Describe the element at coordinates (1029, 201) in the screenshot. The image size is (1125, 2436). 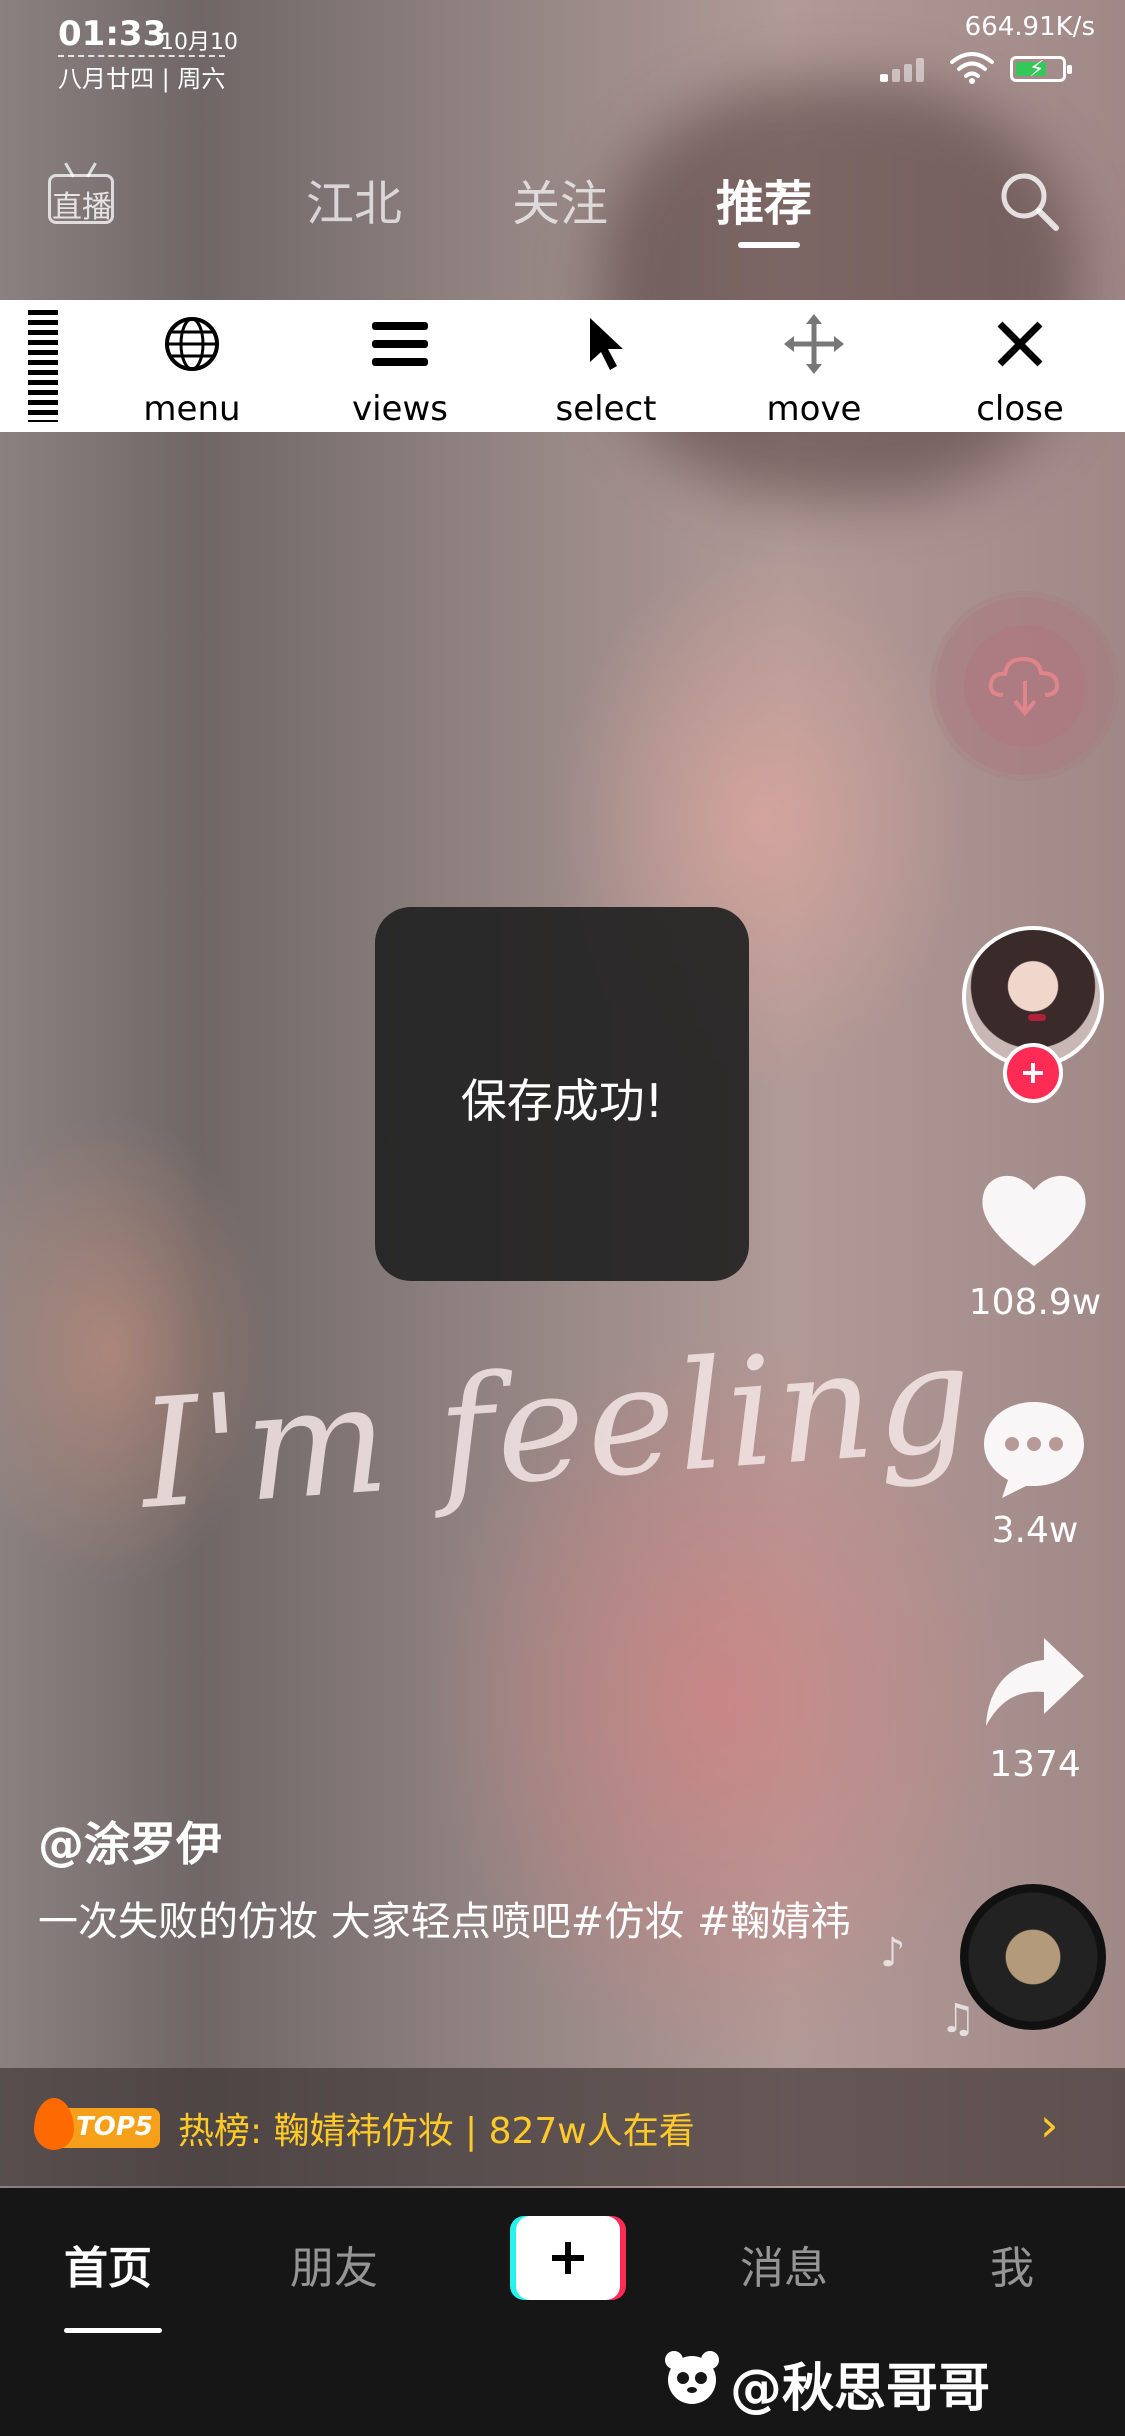
I see `search-icon` at that location.